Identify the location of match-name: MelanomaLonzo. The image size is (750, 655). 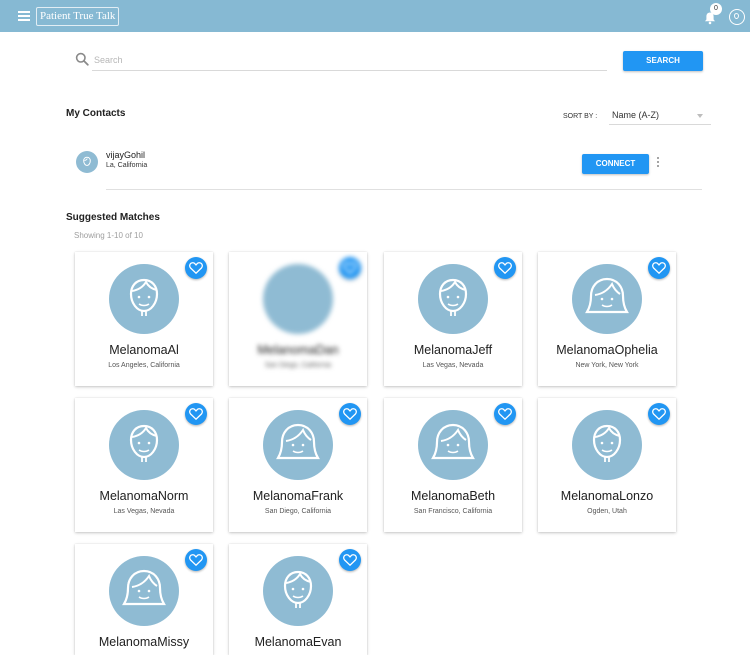
(607, 496).